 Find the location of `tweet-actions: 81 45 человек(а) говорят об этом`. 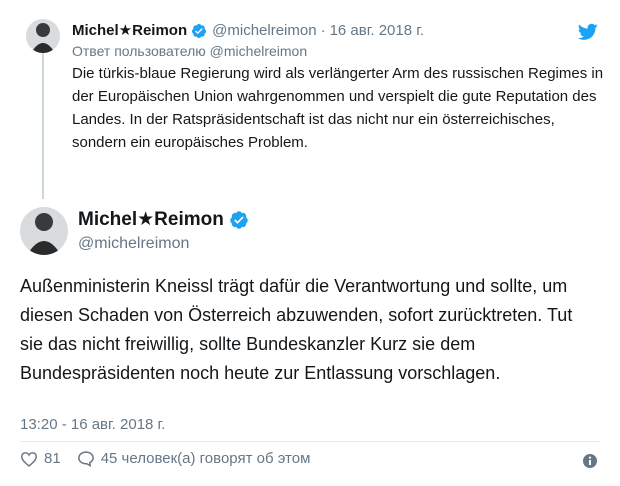

tweet-actions: 81 45 человек(а) говорят об этом is located at coordinates (173, 458).